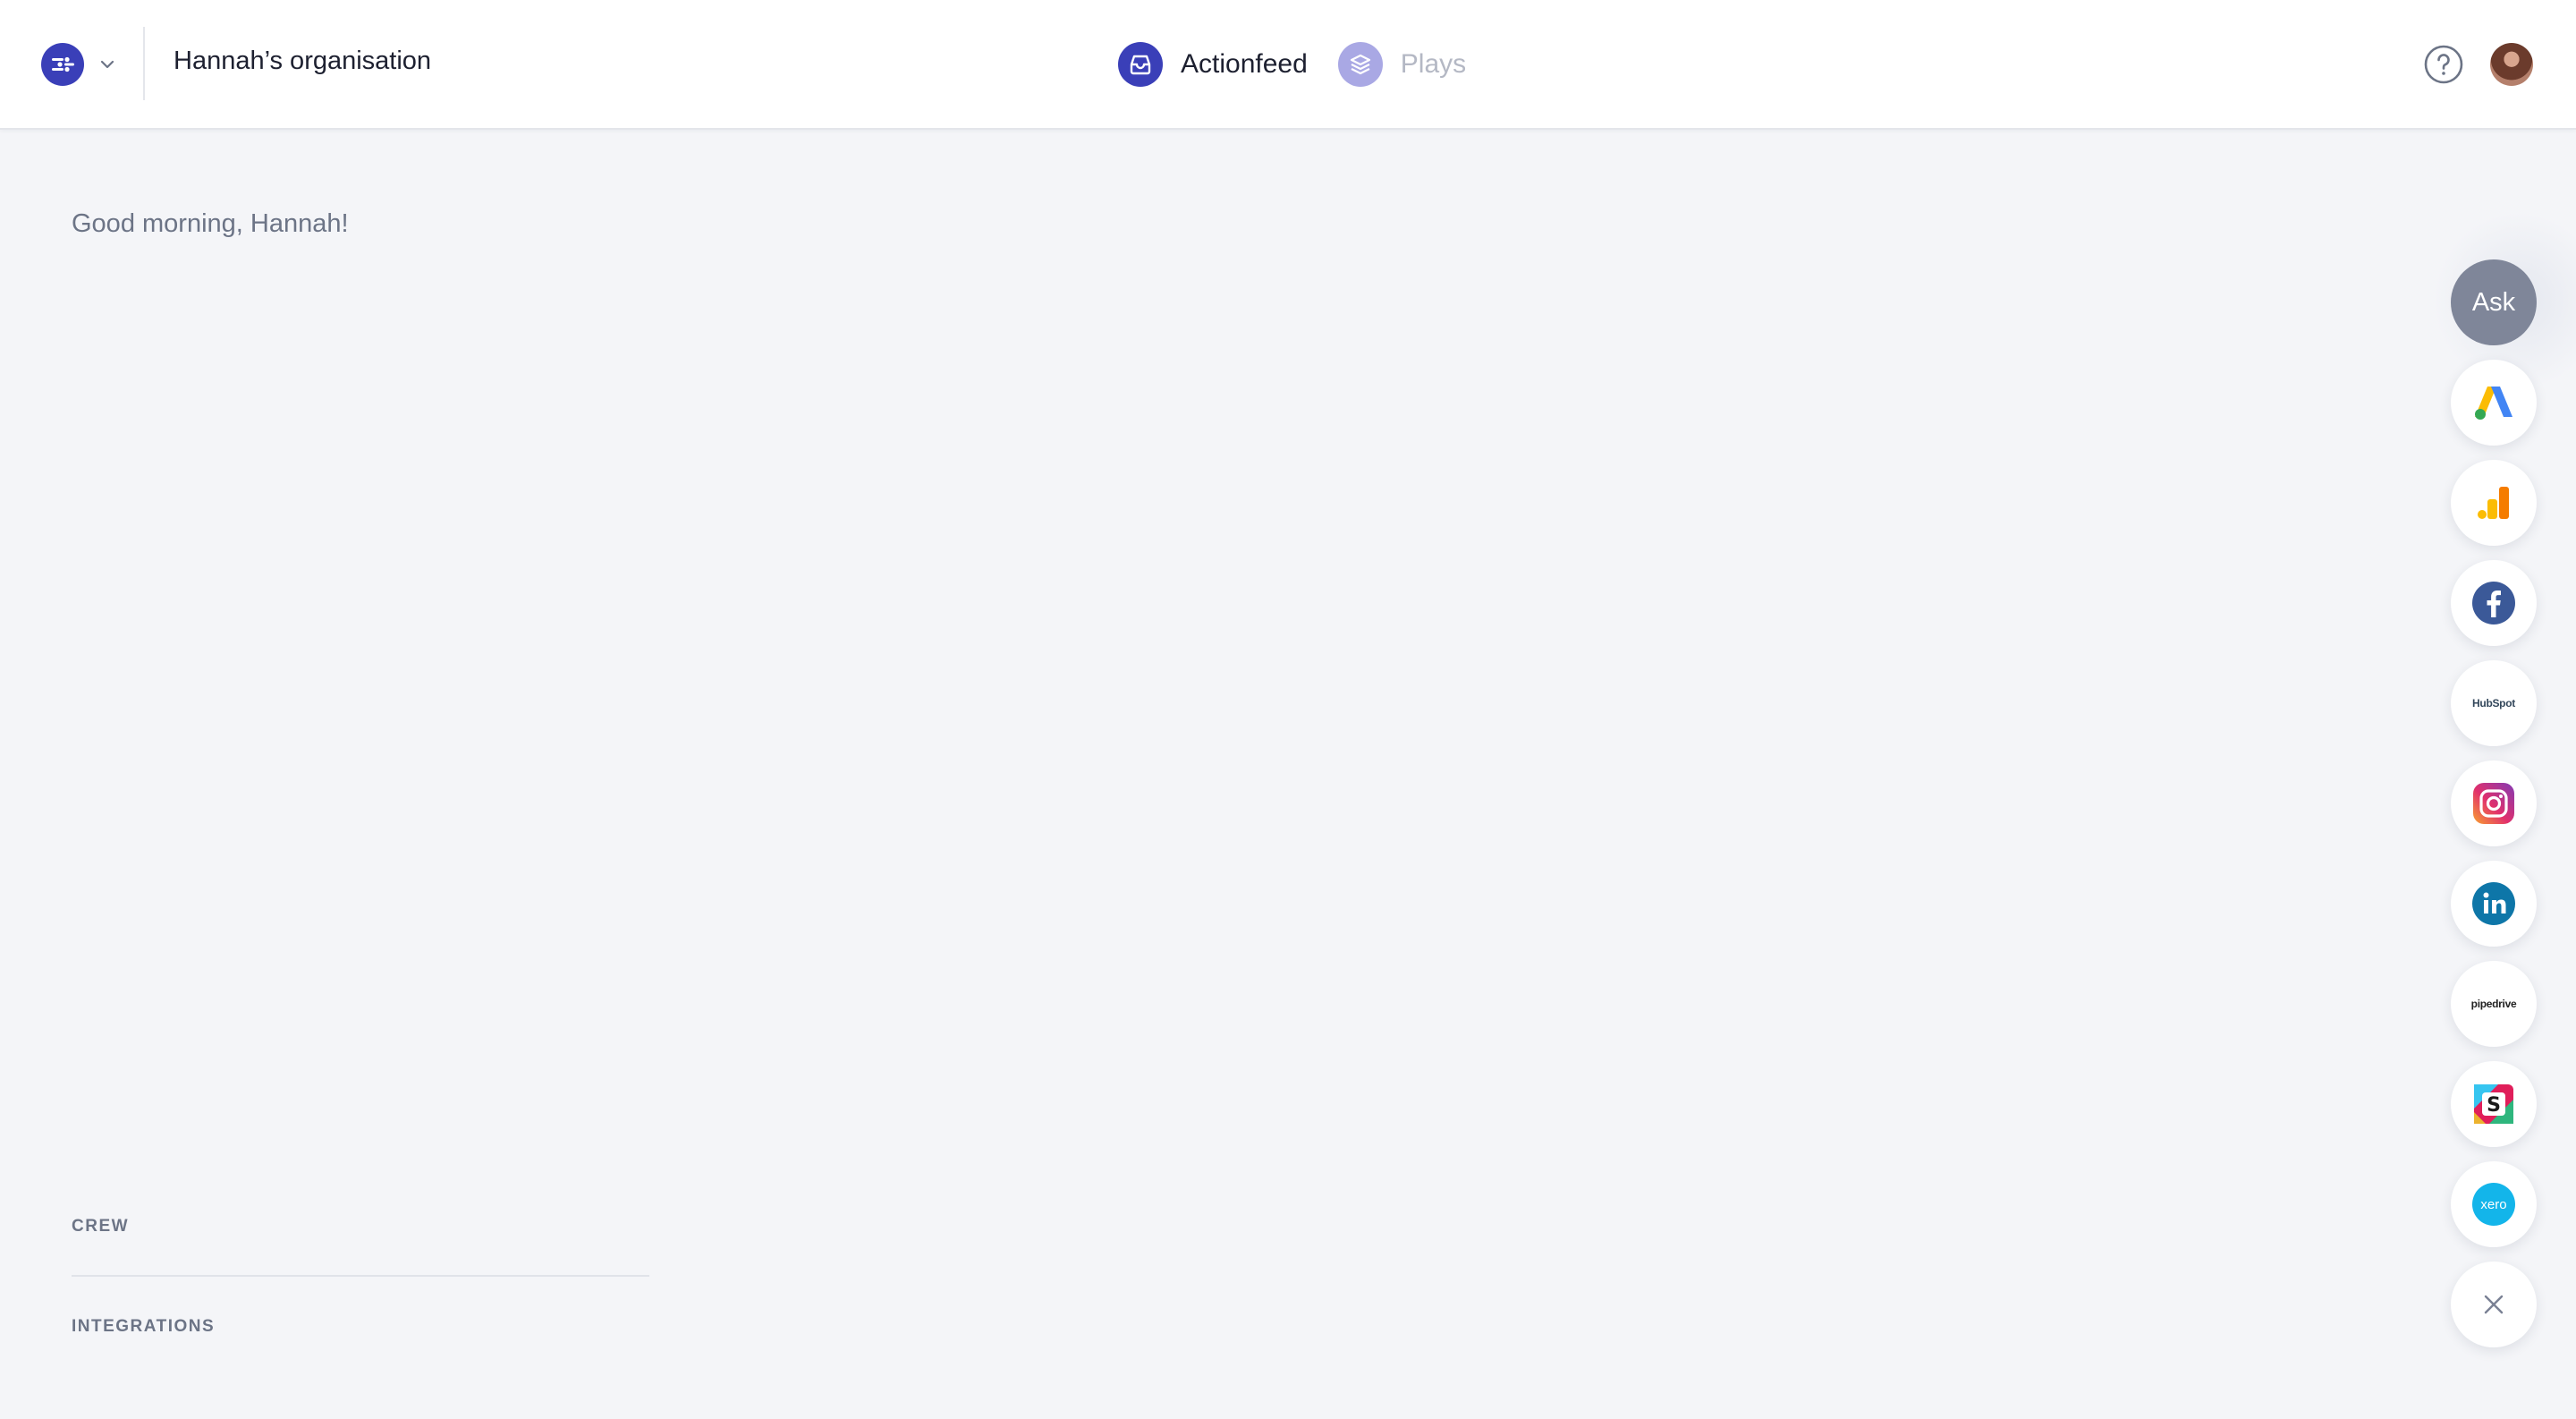 Image resolution: width=2576 pixels, height=1419 pixels. I want to click on hubspot-icon: HubSpot, so click(2493, 703).